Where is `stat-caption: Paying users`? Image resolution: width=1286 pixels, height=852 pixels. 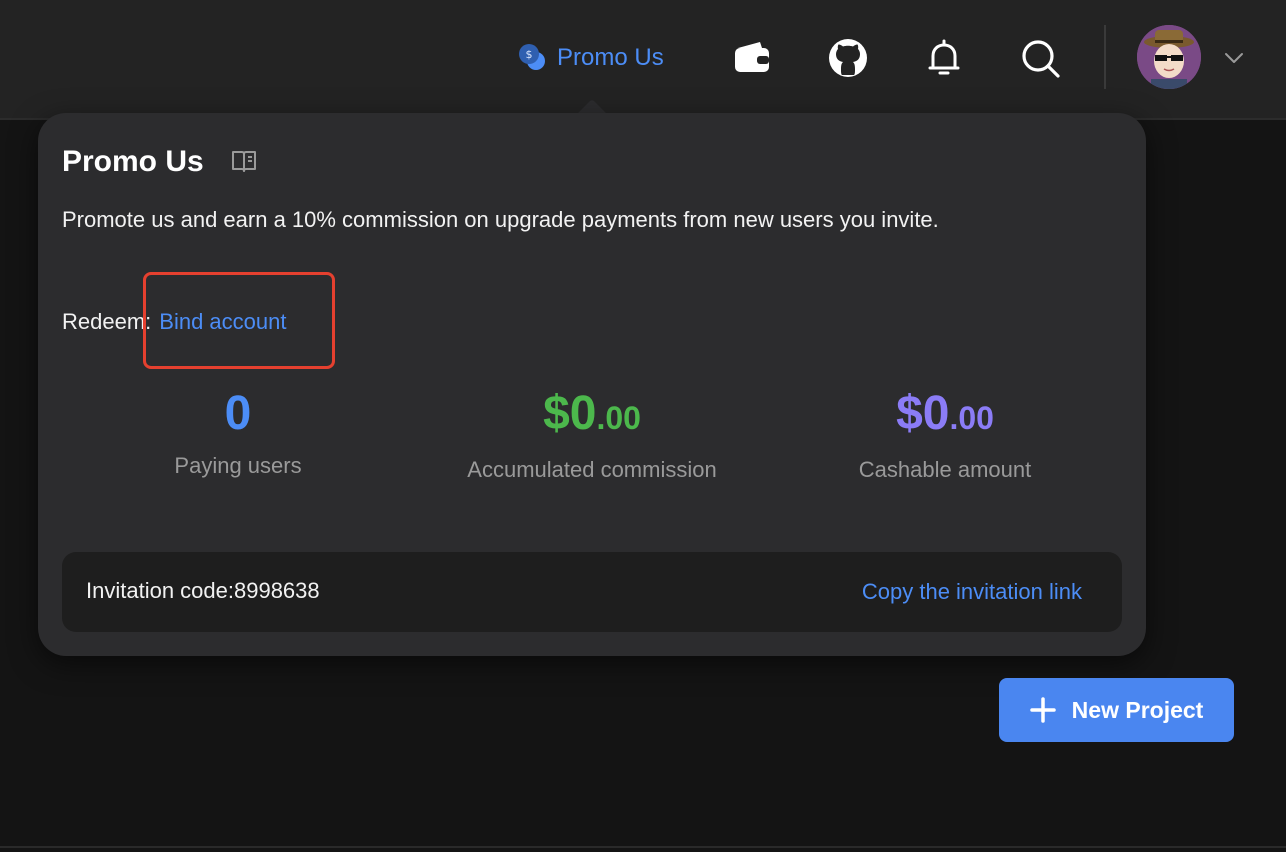
stat-caption: Paying users is located at coordinates (238, 465).